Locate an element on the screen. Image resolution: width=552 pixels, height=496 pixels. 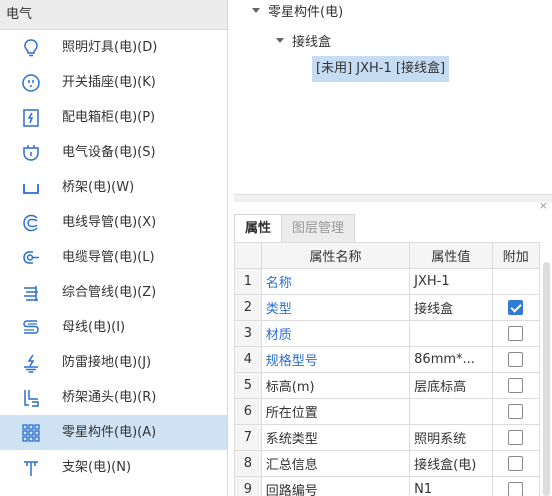
nav-label: 零星构件(电)(A) is located at coordinates (109, 432).